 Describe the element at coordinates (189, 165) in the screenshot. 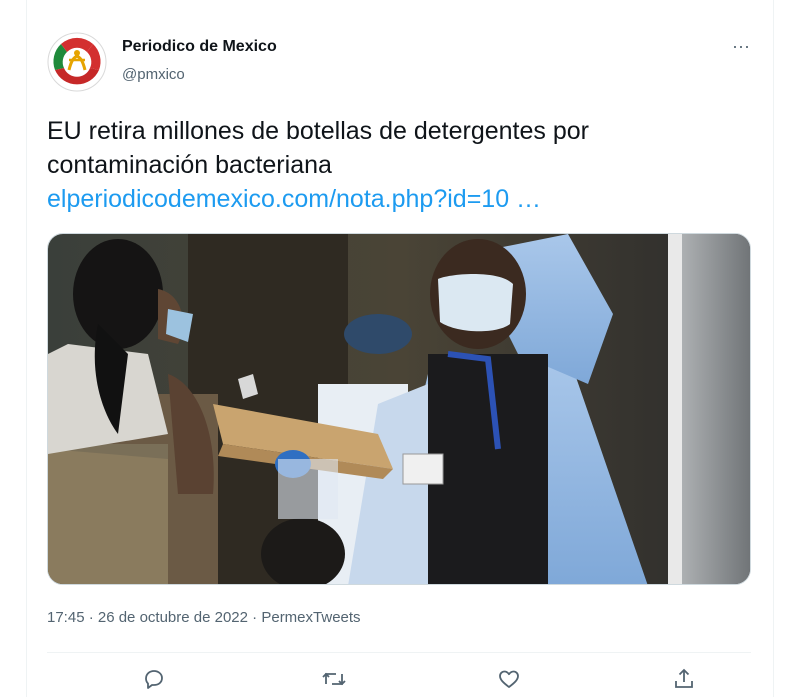

I see `tweet-text-line2: contaminación bacteriana` at that location.